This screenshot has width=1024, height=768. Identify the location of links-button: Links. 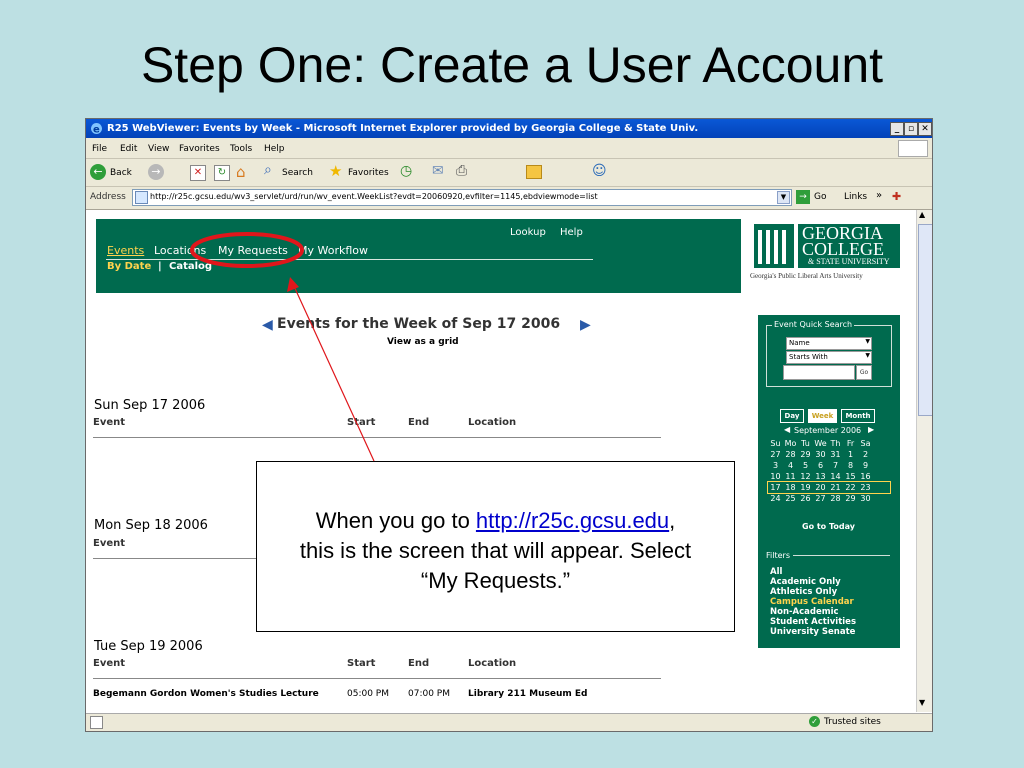
(855, 197).